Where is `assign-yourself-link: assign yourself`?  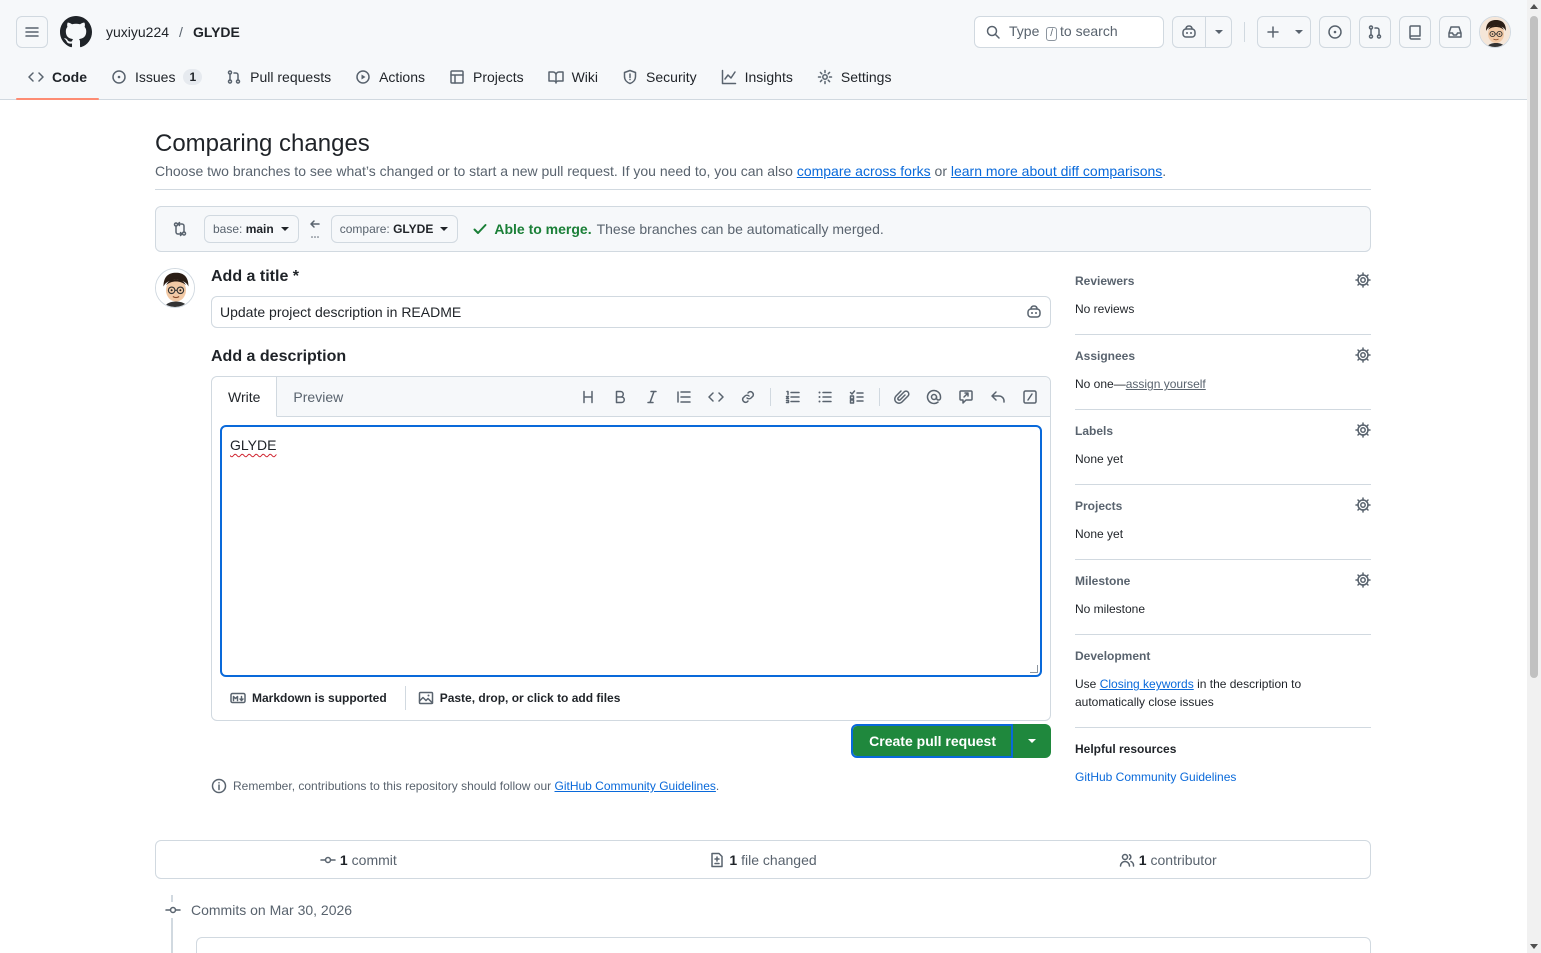 assign-yourself-link: assign yourself is located at coordinates (1166, 384).